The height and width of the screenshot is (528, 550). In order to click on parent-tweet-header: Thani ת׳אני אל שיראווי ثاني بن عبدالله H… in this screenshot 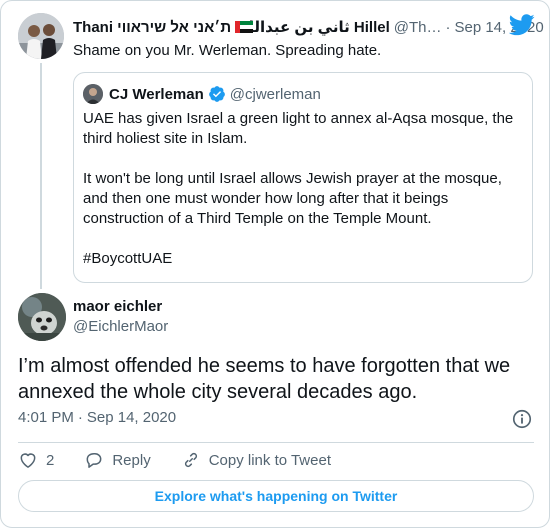, I will do `click(308, 27)`.